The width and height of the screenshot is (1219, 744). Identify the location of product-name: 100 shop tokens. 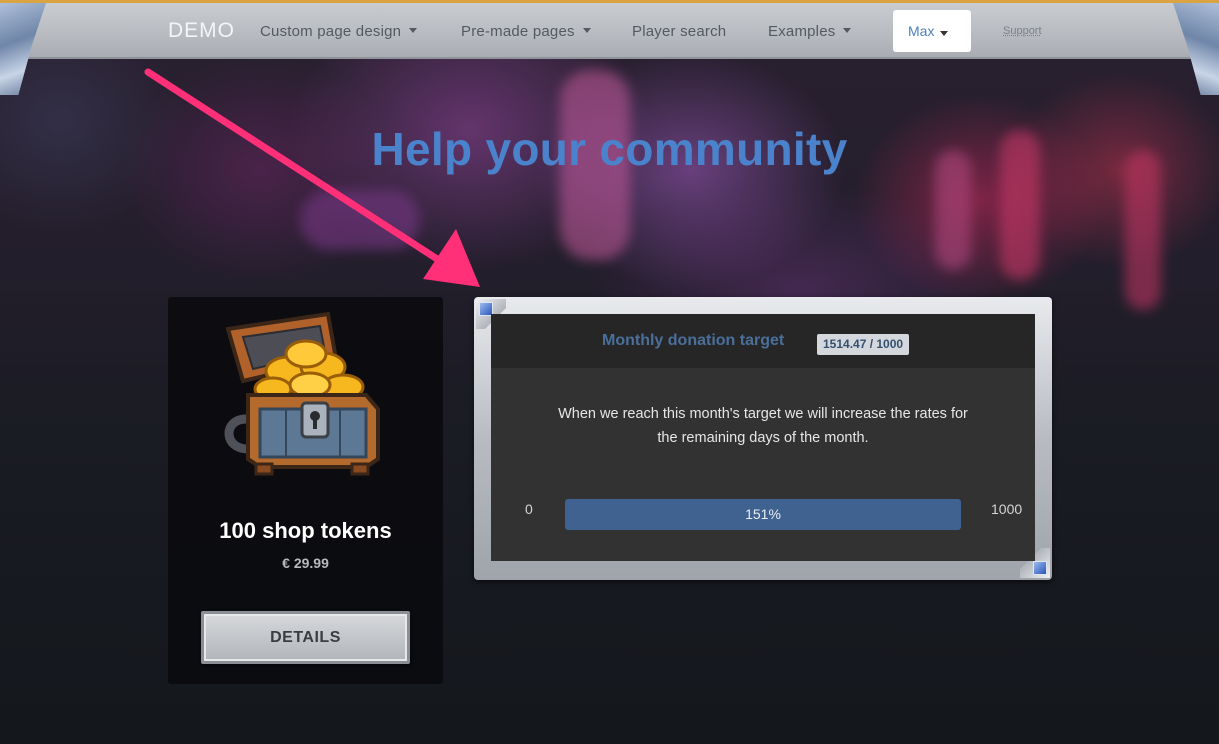
(305, 530).